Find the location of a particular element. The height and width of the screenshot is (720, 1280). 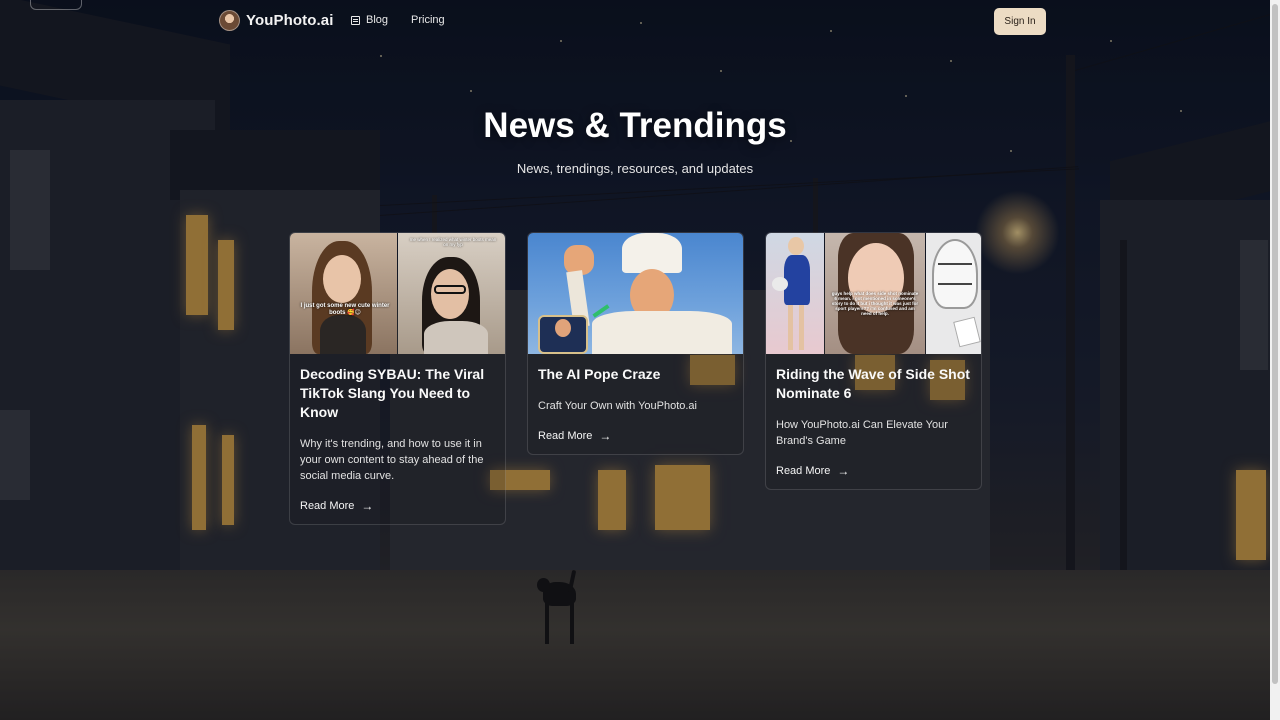

card-thumbnail is located at coordinates (635, 293).